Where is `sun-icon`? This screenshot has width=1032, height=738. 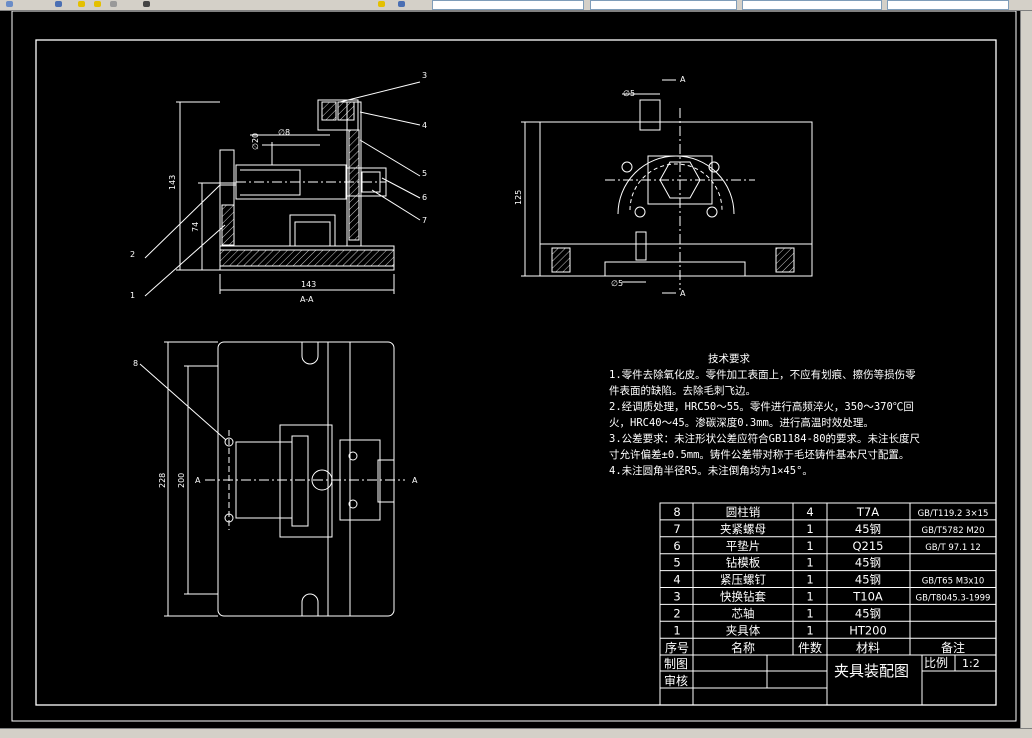
sun-icon is located at coordinates (97, 4).